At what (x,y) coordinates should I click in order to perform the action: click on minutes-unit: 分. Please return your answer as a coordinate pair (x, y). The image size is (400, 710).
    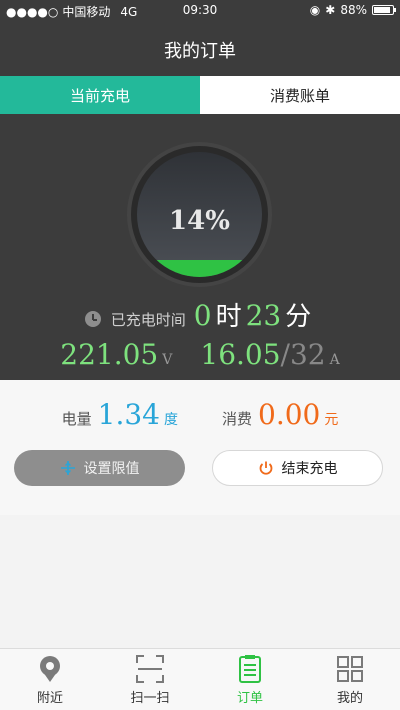
    Looking at the image, I should click on (298, 317).